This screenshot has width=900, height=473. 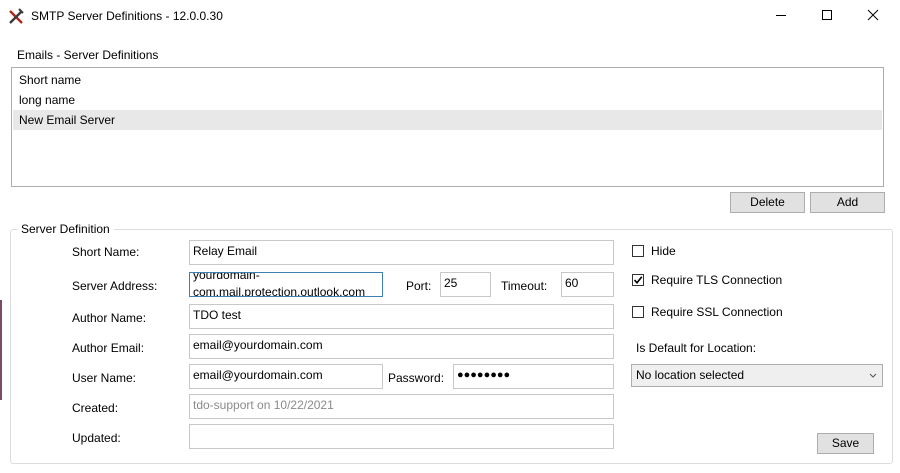 I want to click on server-definition-label: Server Definition, so click(x=65, y=229).